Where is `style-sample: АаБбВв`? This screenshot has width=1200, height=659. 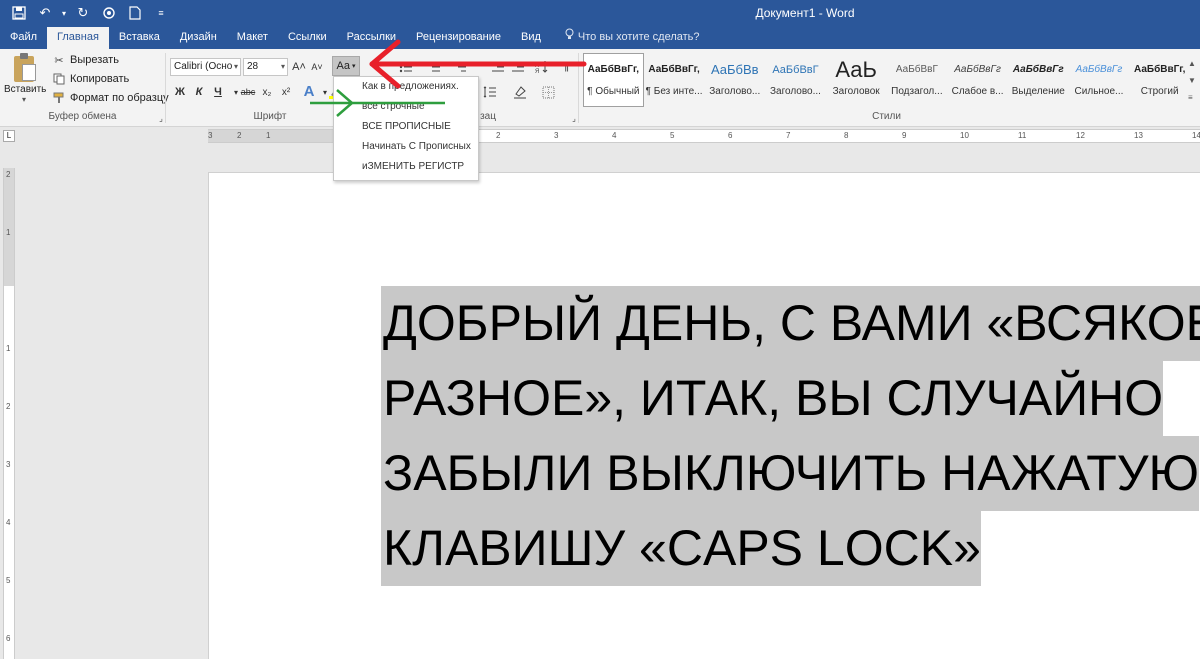
style-sample: АаБбВв is located at coordinates (734, 69).